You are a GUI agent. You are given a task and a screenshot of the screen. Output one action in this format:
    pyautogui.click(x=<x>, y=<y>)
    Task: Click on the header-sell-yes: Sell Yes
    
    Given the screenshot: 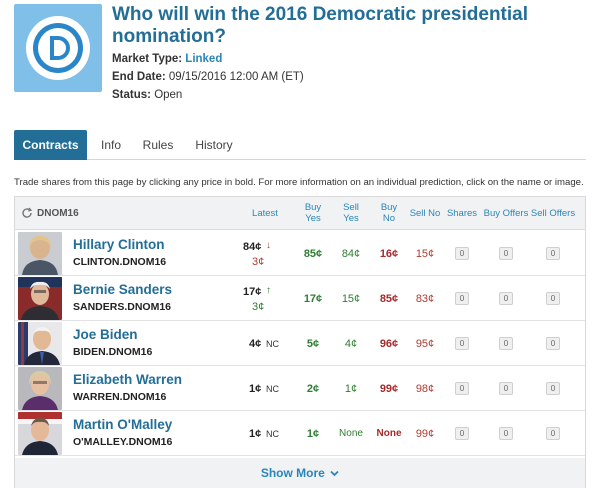 What is the action you would take?
    pyautogui.click(x=351, y=213)
    